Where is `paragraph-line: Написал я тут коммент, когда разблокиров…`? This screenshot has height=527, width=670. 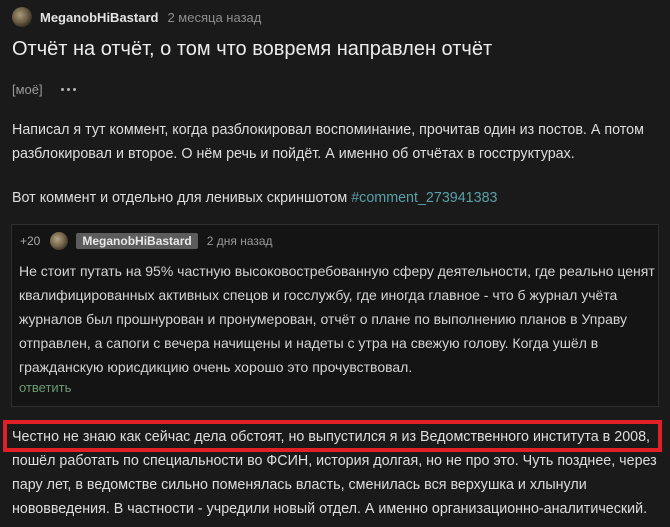
paragraph-line: Написал я тут коммент, когда разблокиров… is located at coordinates (328, 130).